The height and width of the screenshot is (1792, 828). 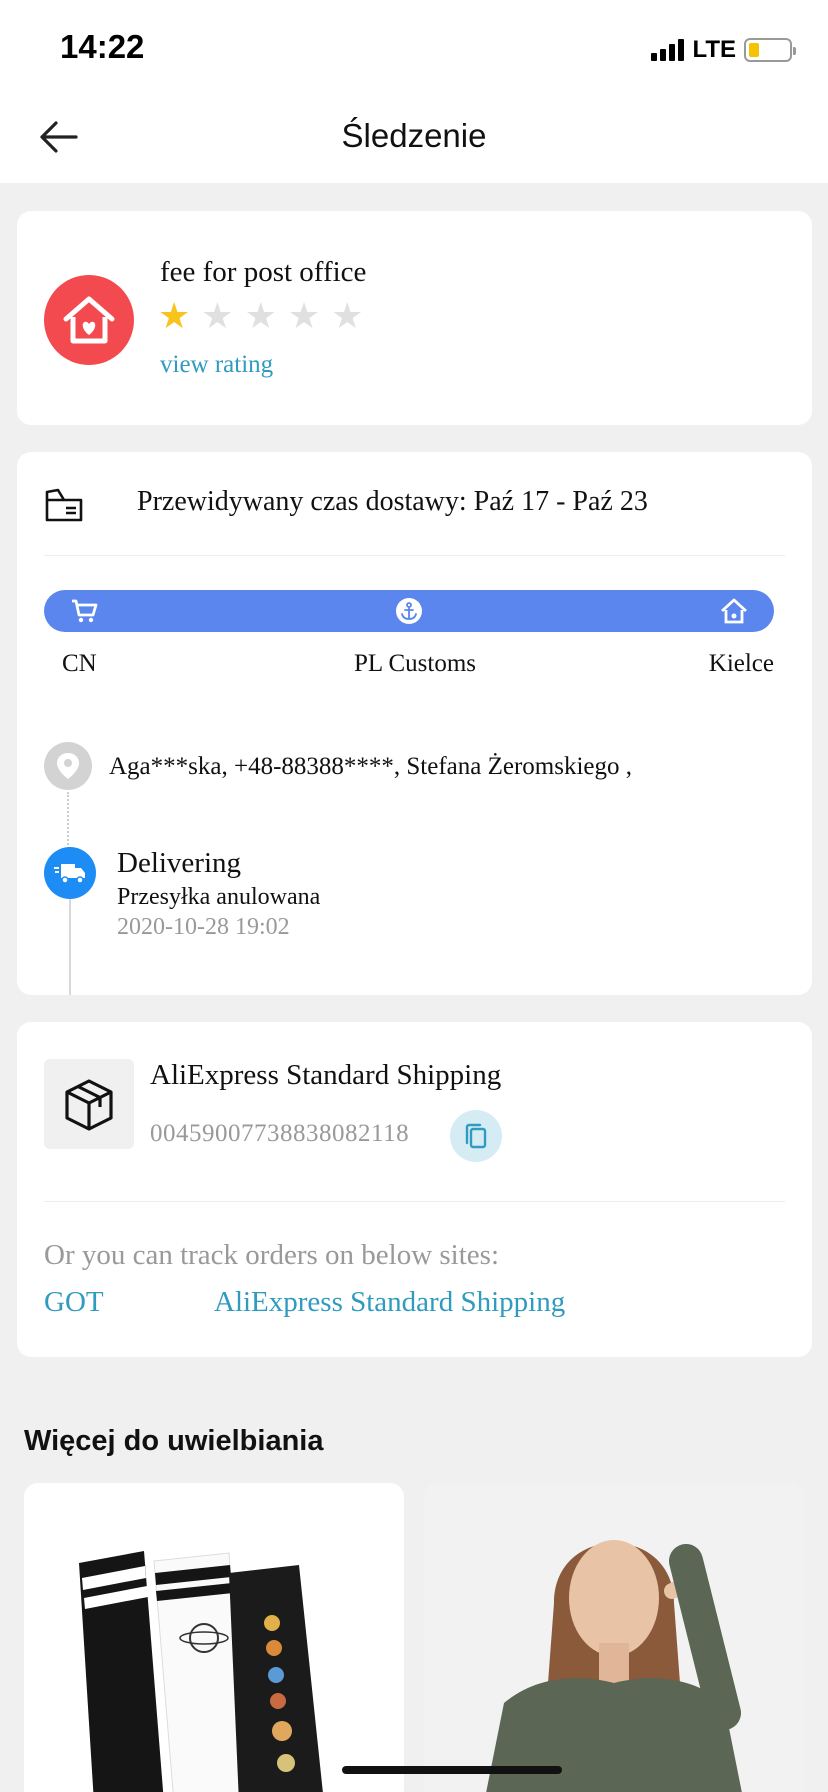 I want to click on house-heart-icon, so click(x=89, y=320).